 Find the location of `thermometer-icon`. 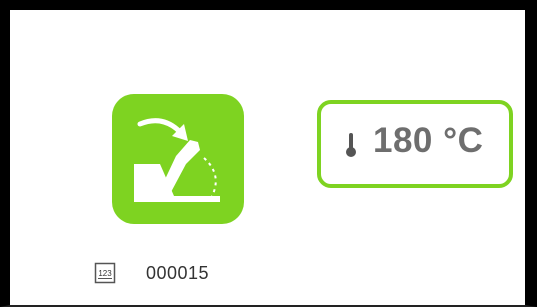

thermometer-icon is located at coordinates (351, 145).